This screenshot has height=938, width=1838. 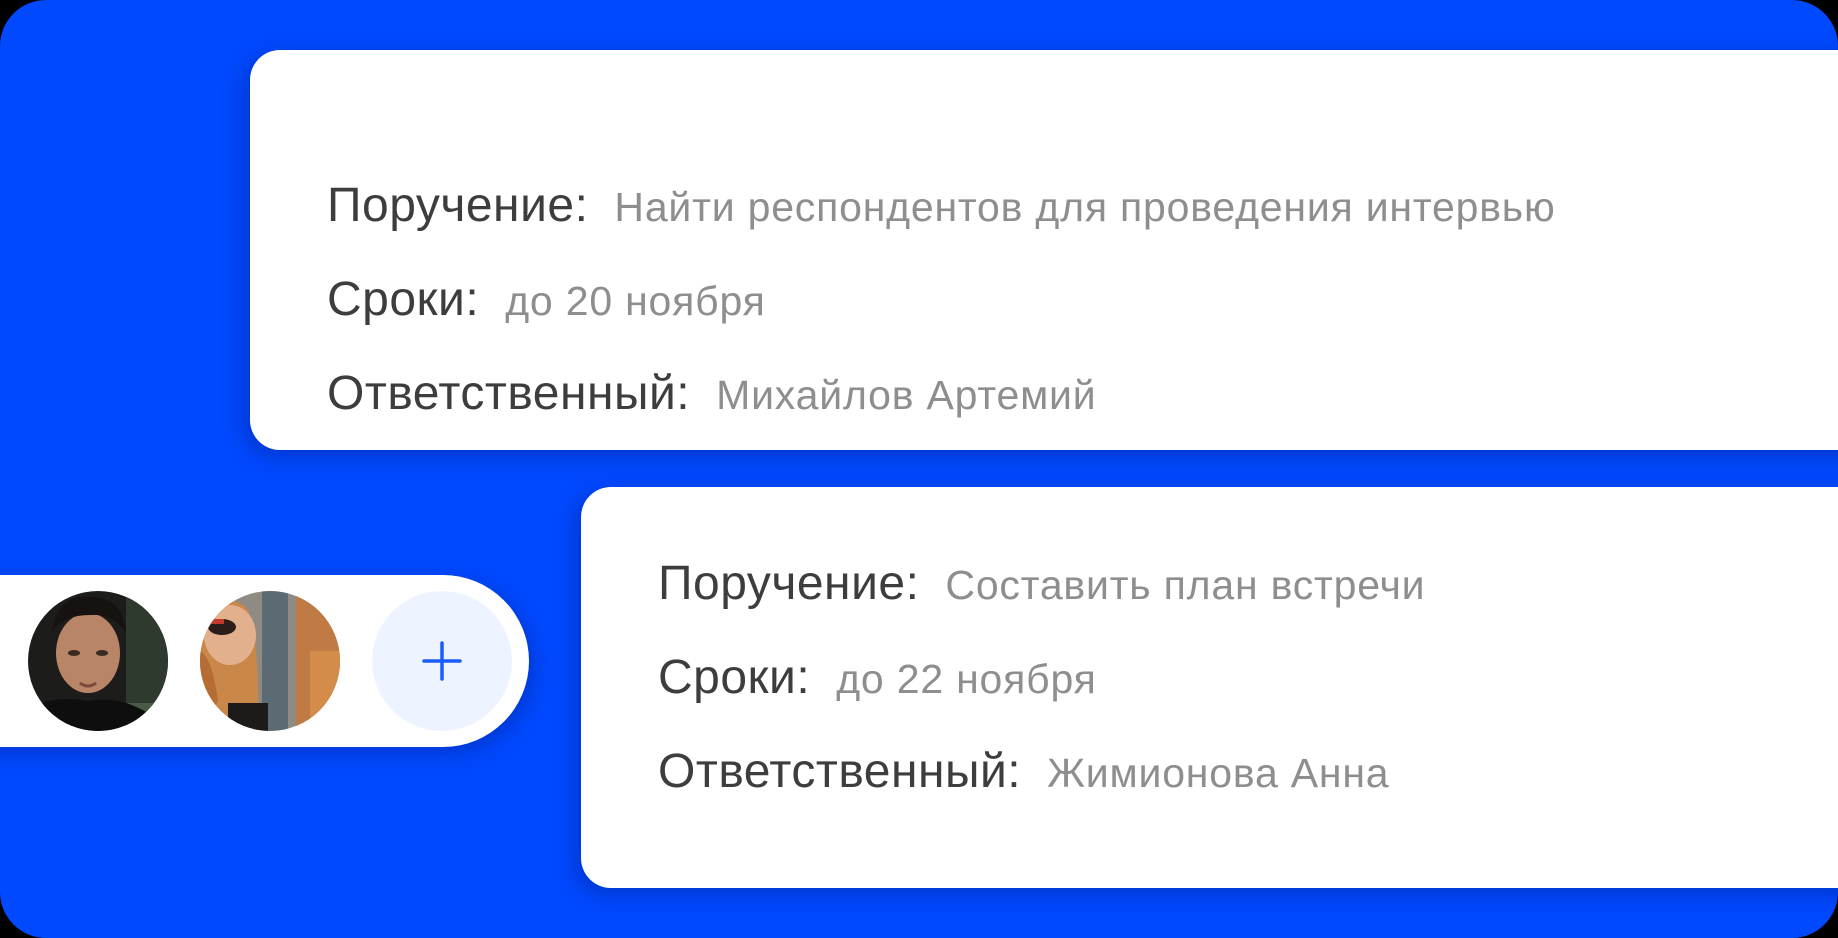 What do you see at coordinates (966, 679) in the screenshot?
I see `deadline-value: до 22 ноября` at bounding box center [966, 679].